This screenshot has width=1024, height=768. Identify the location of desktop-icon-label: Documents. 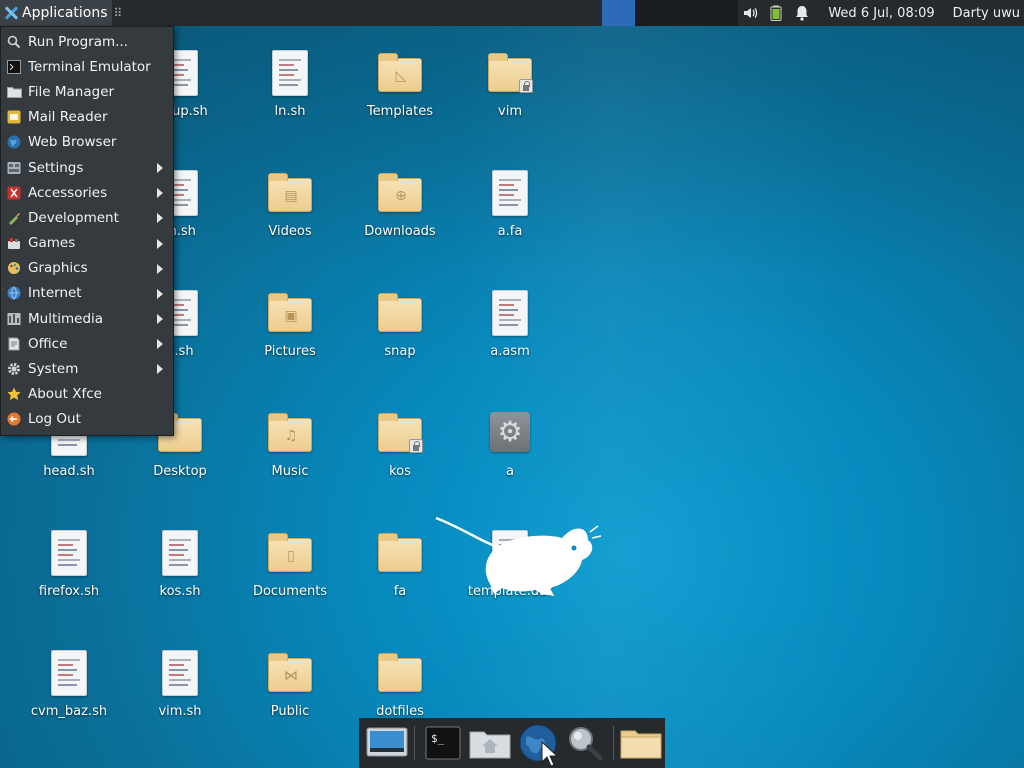
(290, 591).